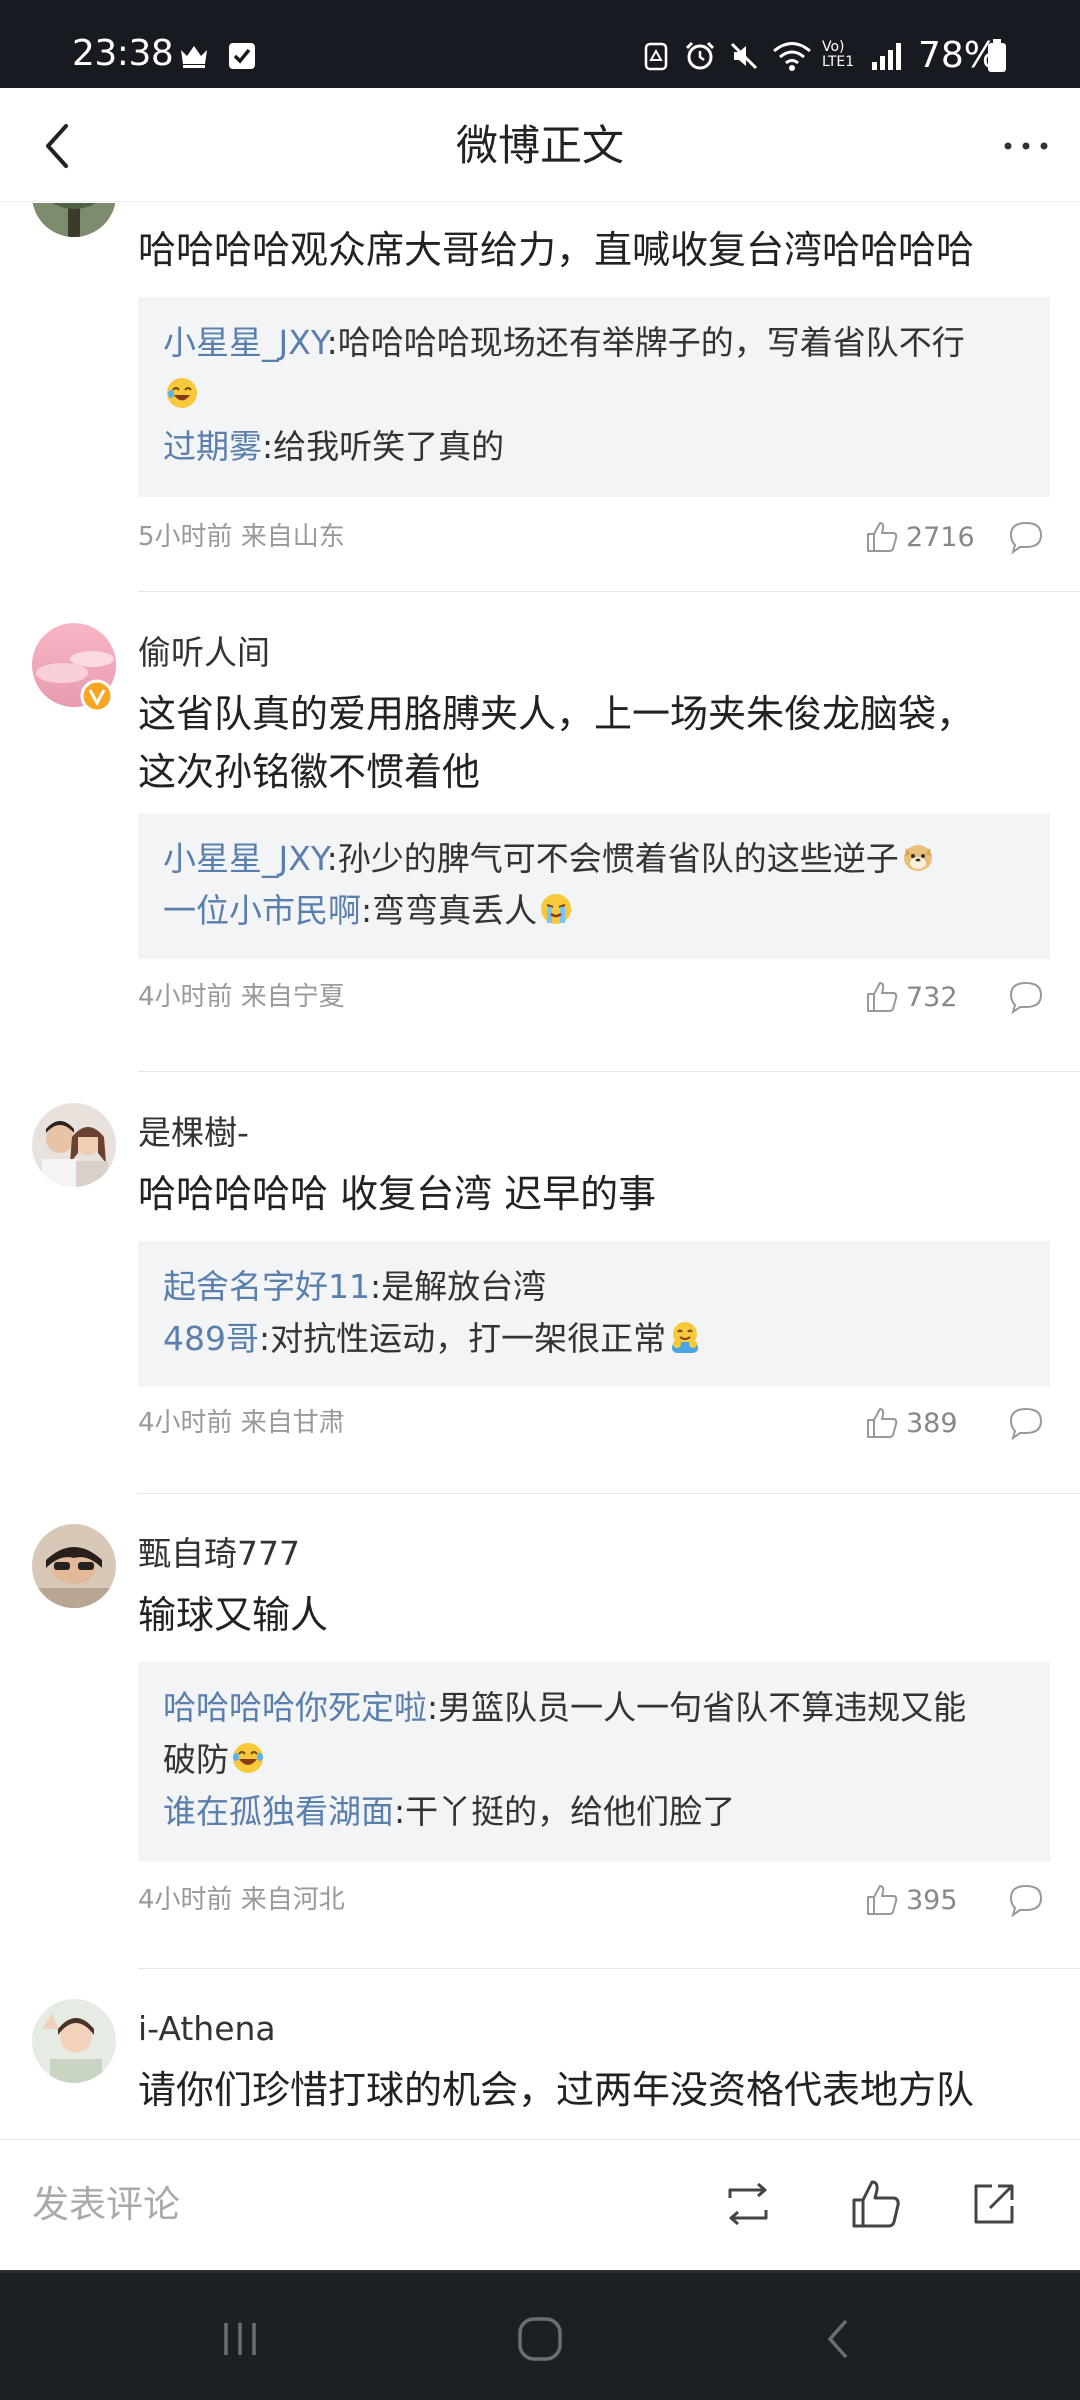  What do you see at coordinates (458, 1286) in the screenshot?
I see `reply-text: :是解放台湾` at bounding box center [458, 1286].